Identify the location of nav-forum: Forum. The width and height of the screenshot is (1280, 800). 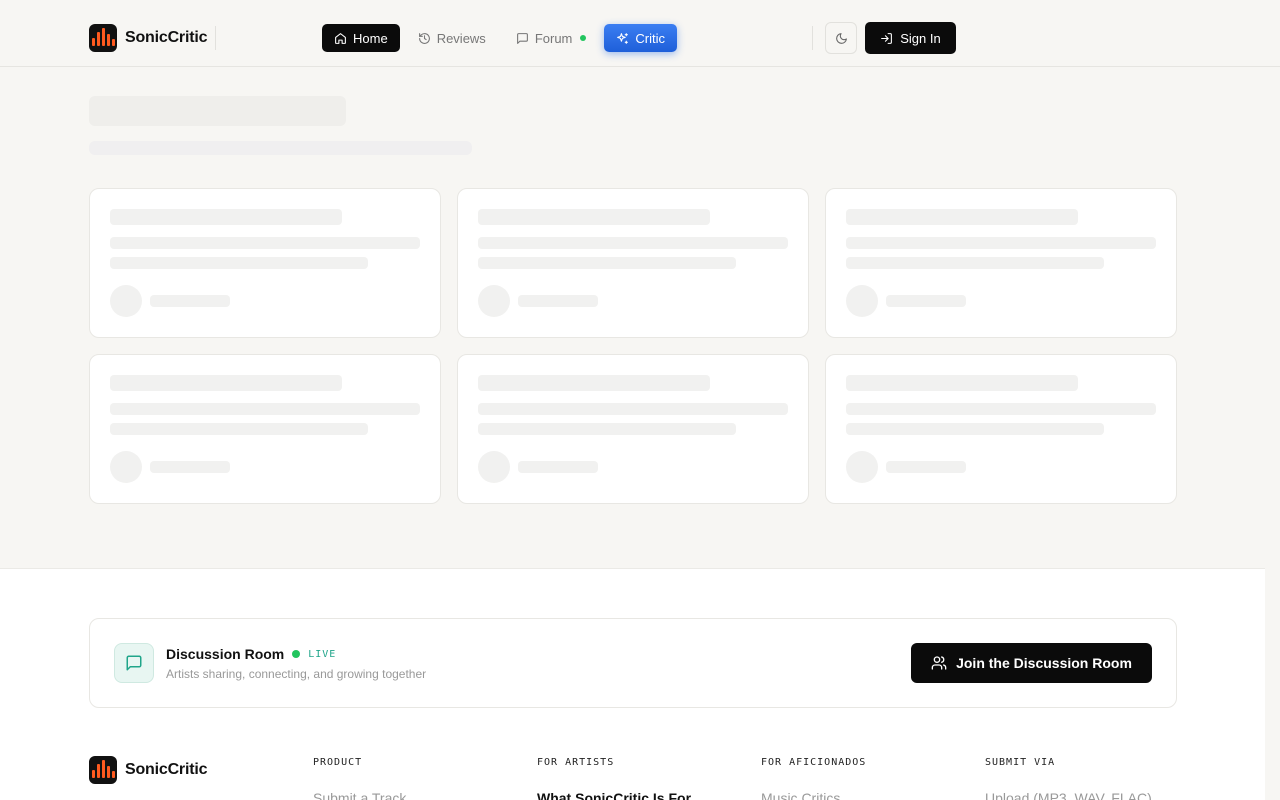
(551, 38).